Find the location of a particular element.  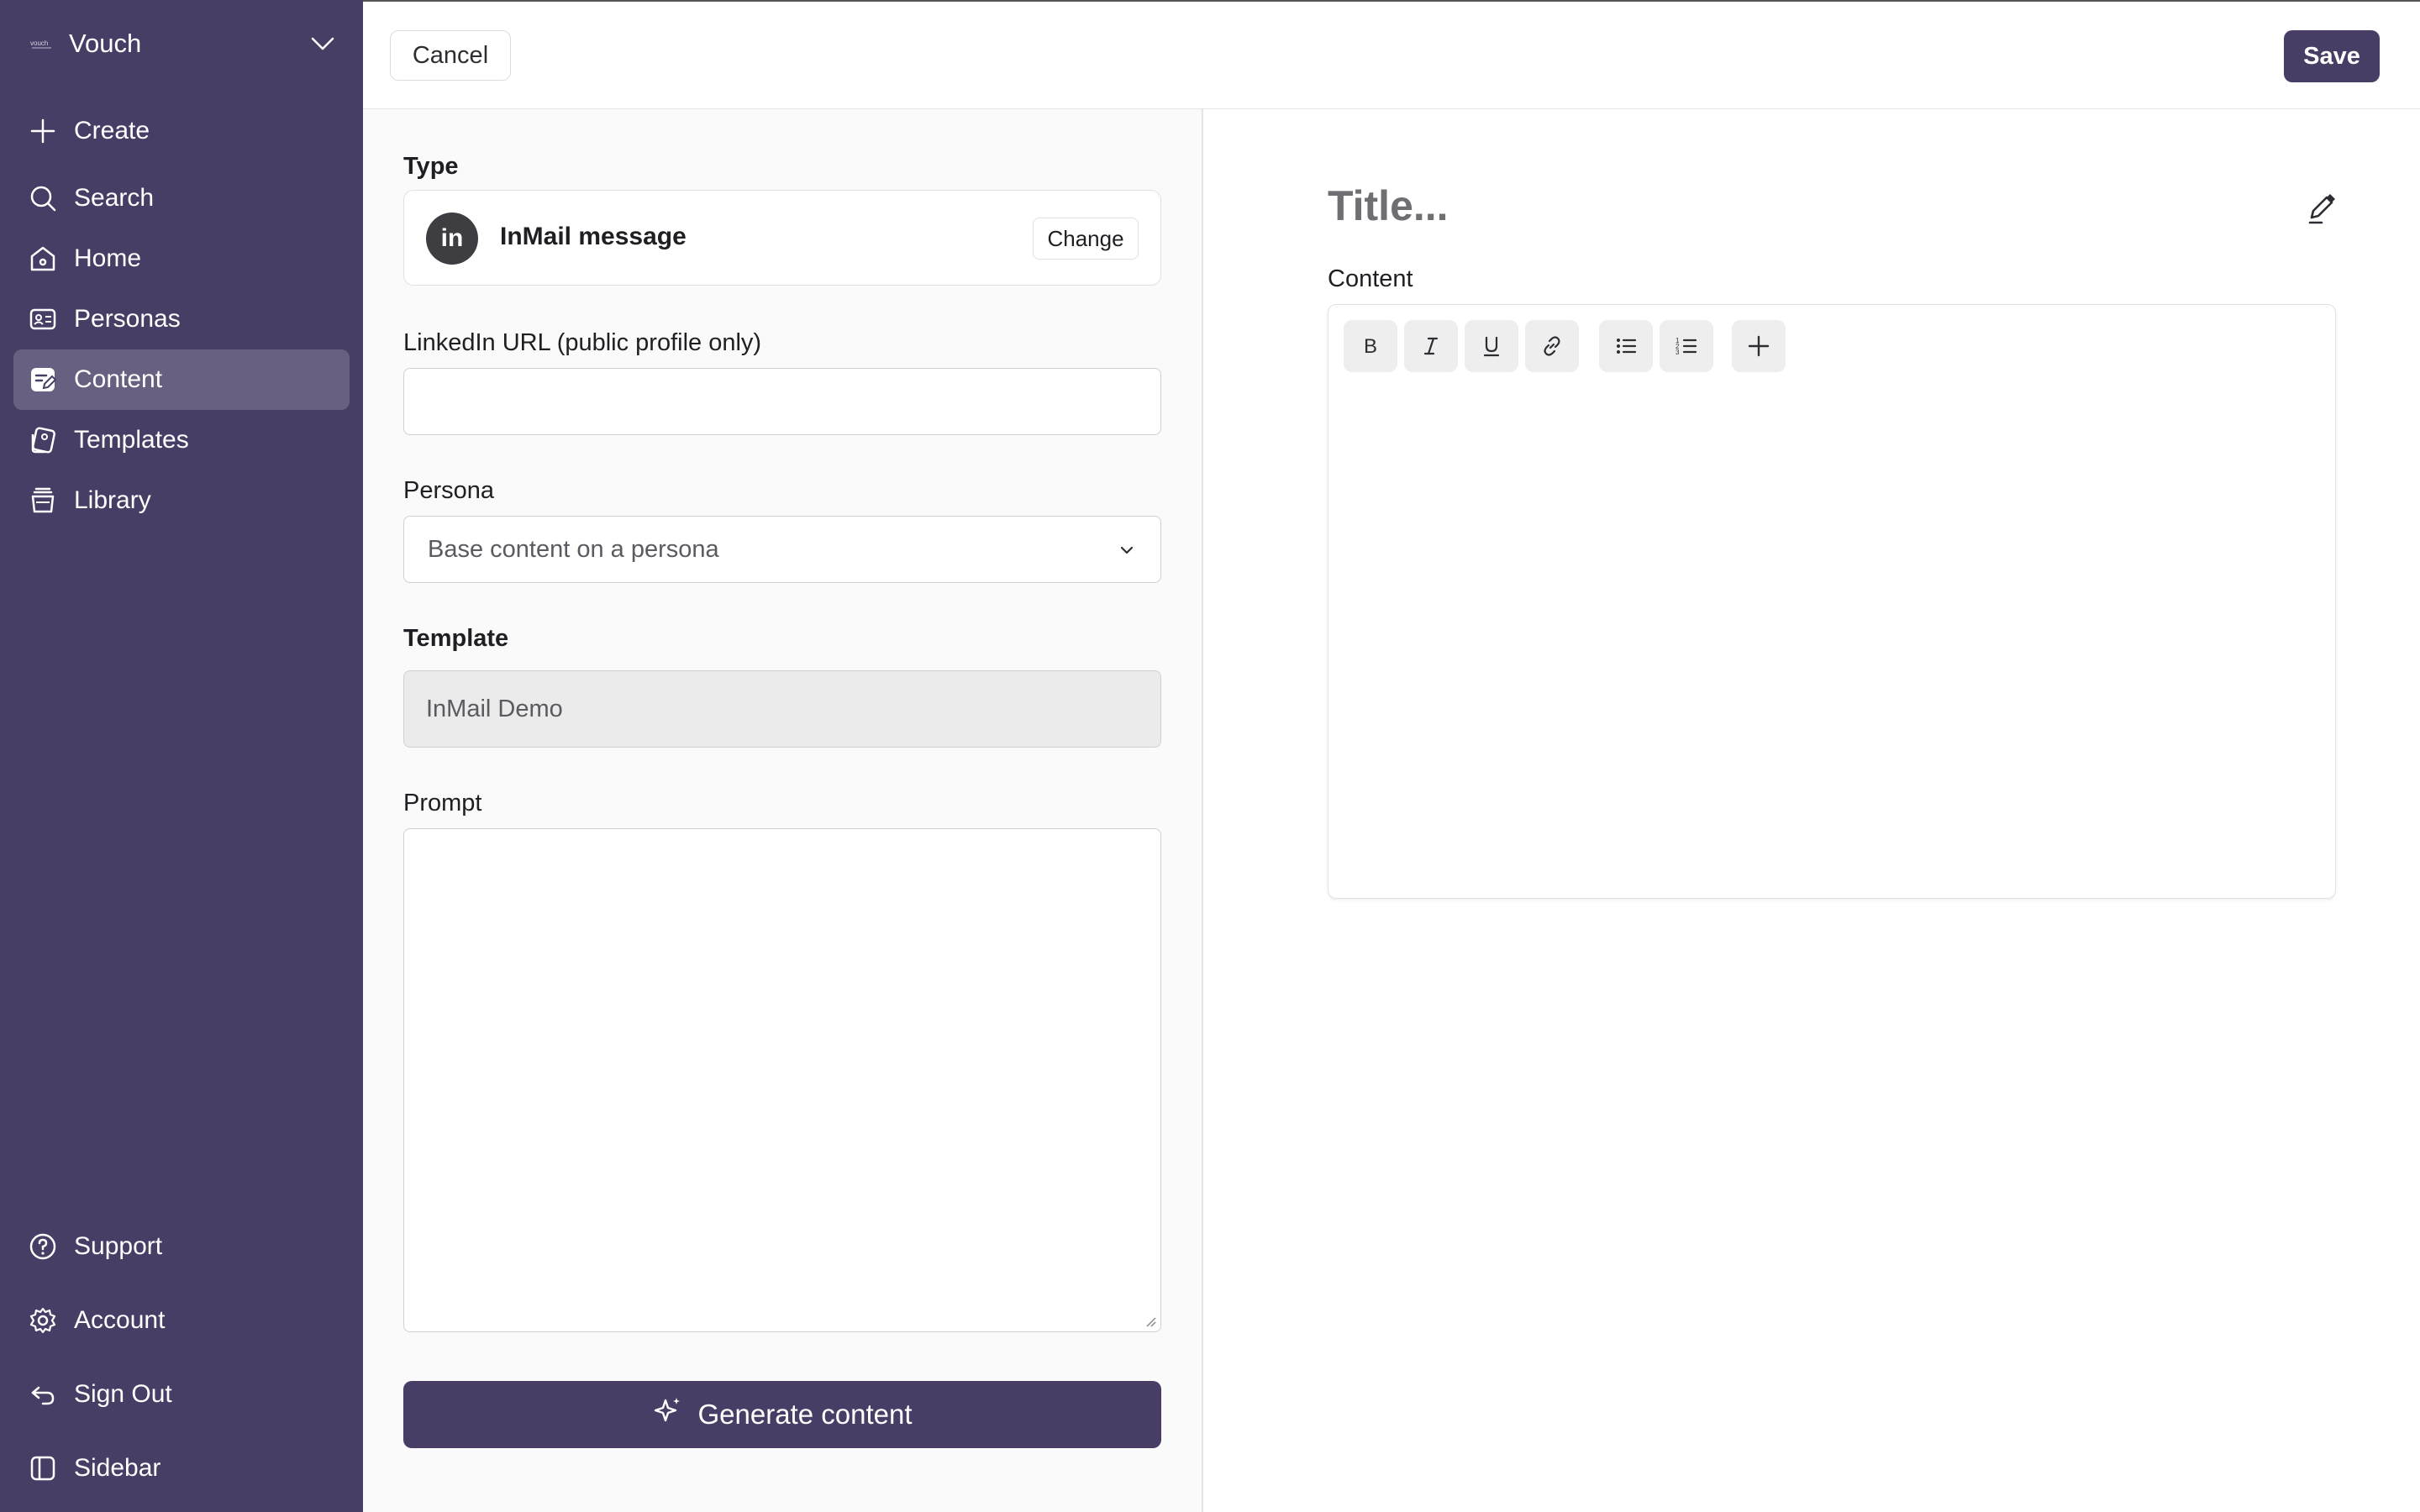

sidebar-item-label: Support is located at coordinates (118, 1246).